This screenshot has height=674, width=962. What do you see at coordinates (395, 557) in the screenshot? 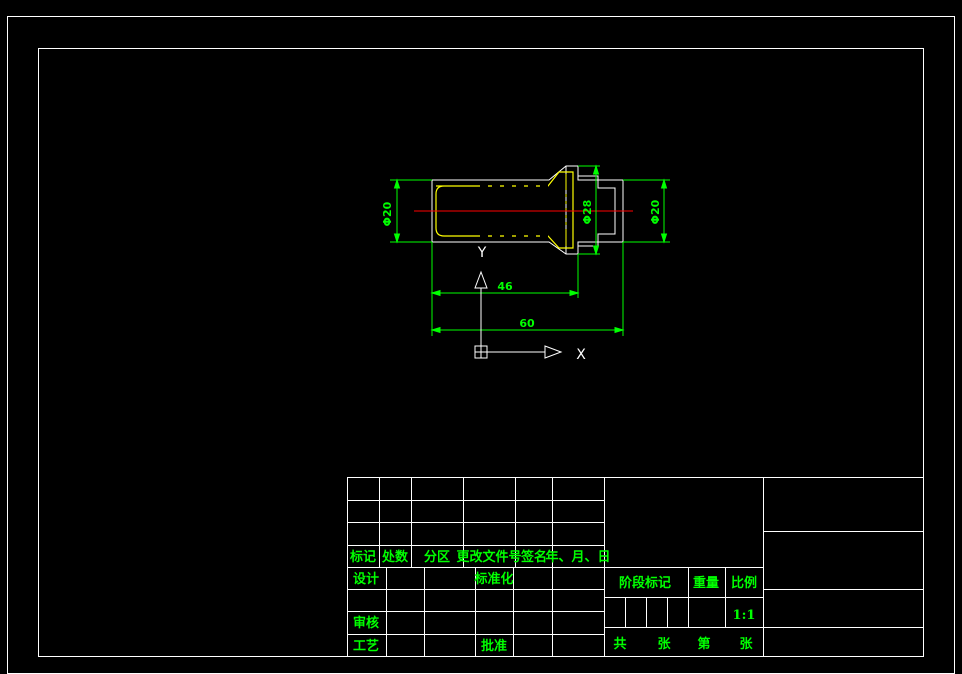
I see `tb-rev-count: 处数` at bounding box center [395, 557].